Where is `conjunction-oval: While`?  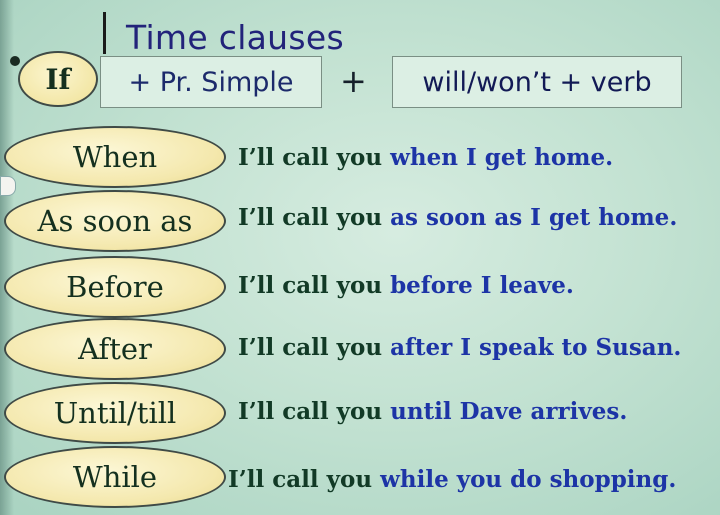
conjunction-oval: While is located at coordinates (115, 477).